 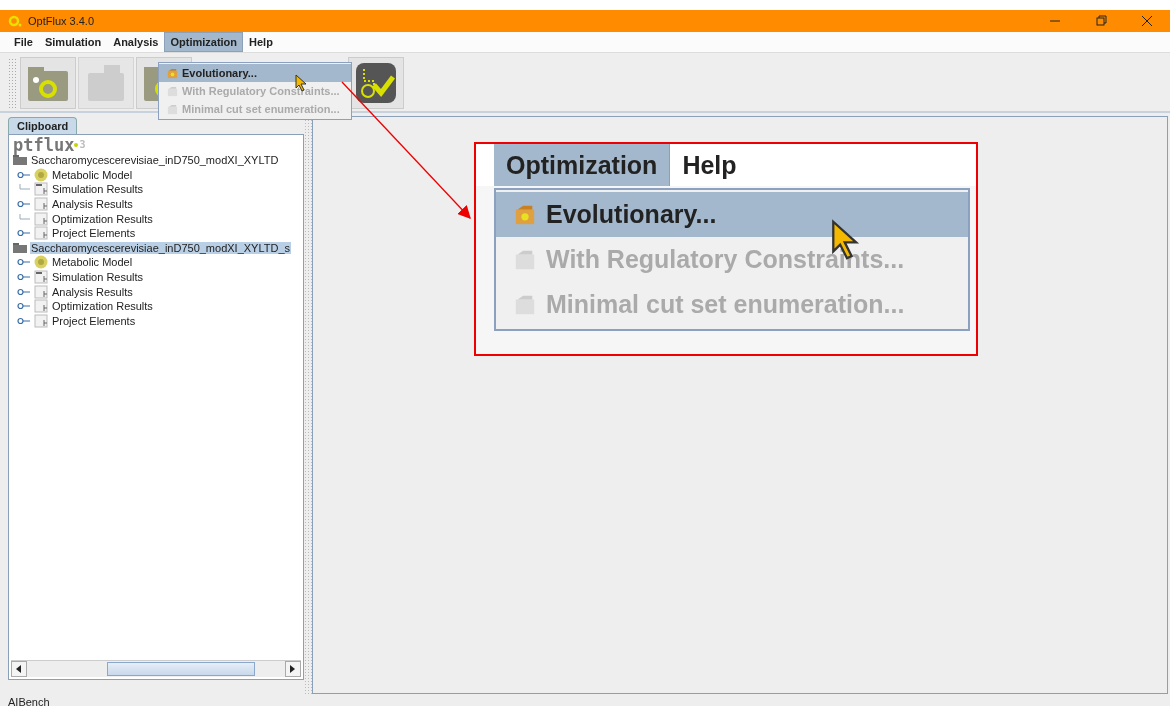 I want to click on status-text: AIBench, so click(x=29, y=701).